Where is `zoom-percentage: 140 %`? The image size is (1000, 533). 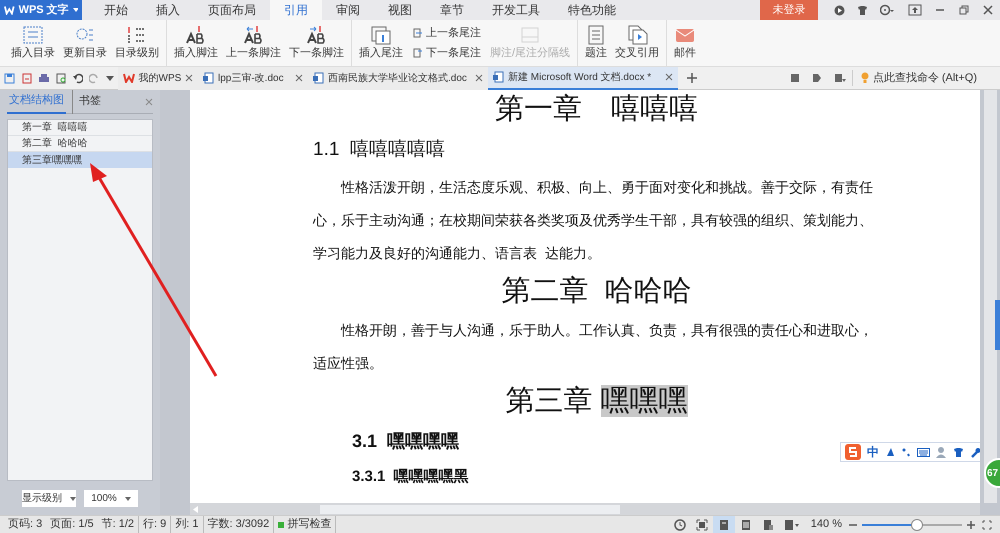
zoom-percentage: 140 % is located at coordinates (826, 524).